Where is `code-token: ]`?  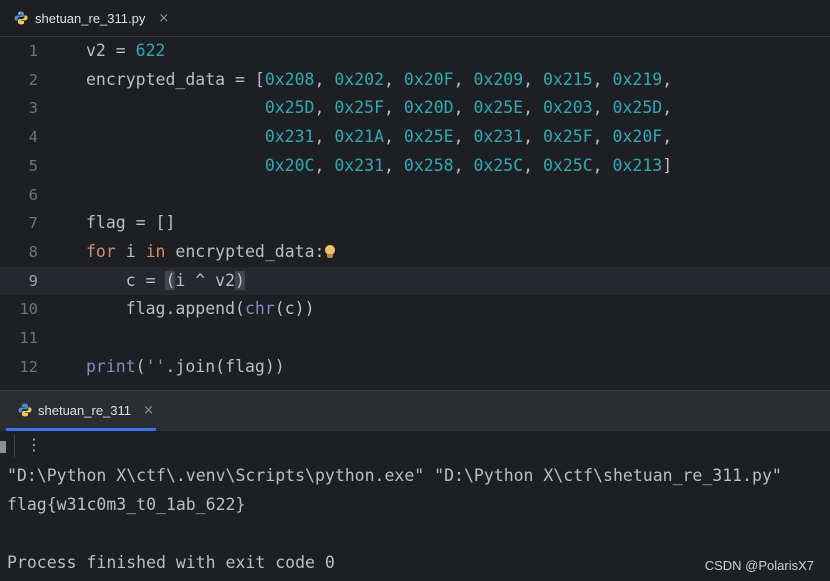
code-token: ] is located at coordinates (667, 165).